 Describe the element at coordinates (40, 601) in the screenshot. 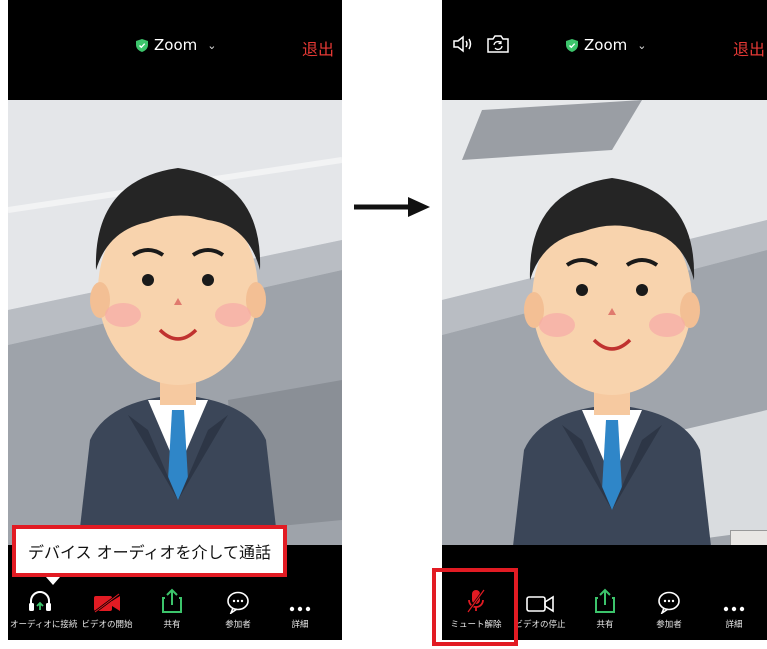

I see `headphones-icon` at that location.